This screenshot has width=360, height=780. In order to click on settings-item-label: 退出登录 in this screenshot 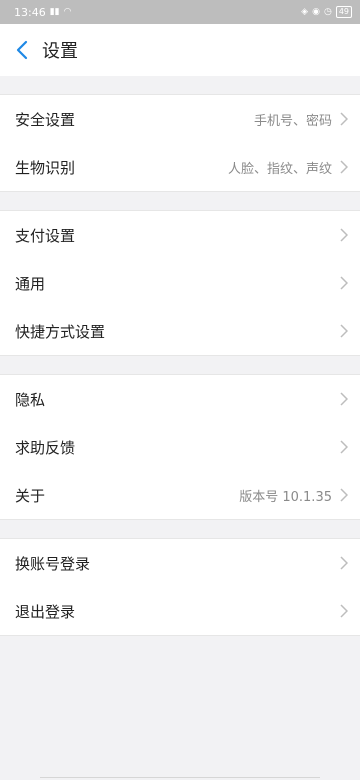, I will do `click(45, 611)`.